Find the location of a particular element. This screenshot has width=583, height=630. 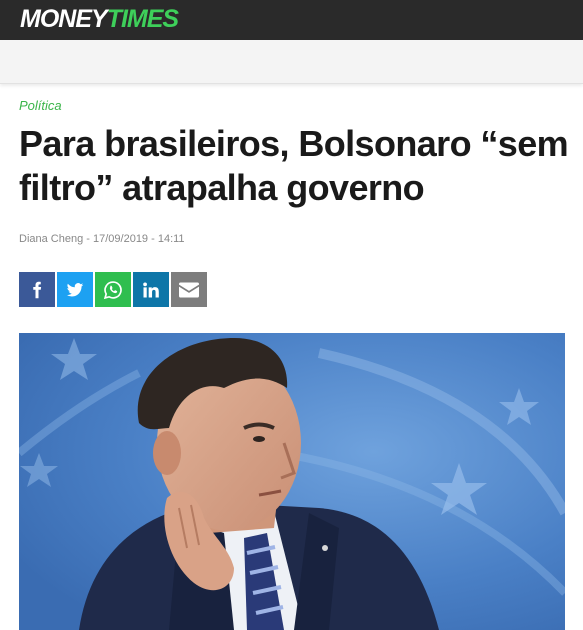

facebook-icon is located at coordinates (37, 289).